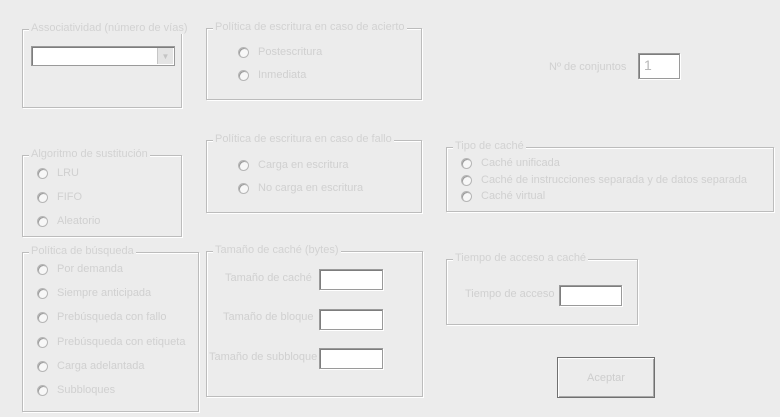  I want to click on cache-size-title: Tamaño de caché (bytes), so click(277, 250).